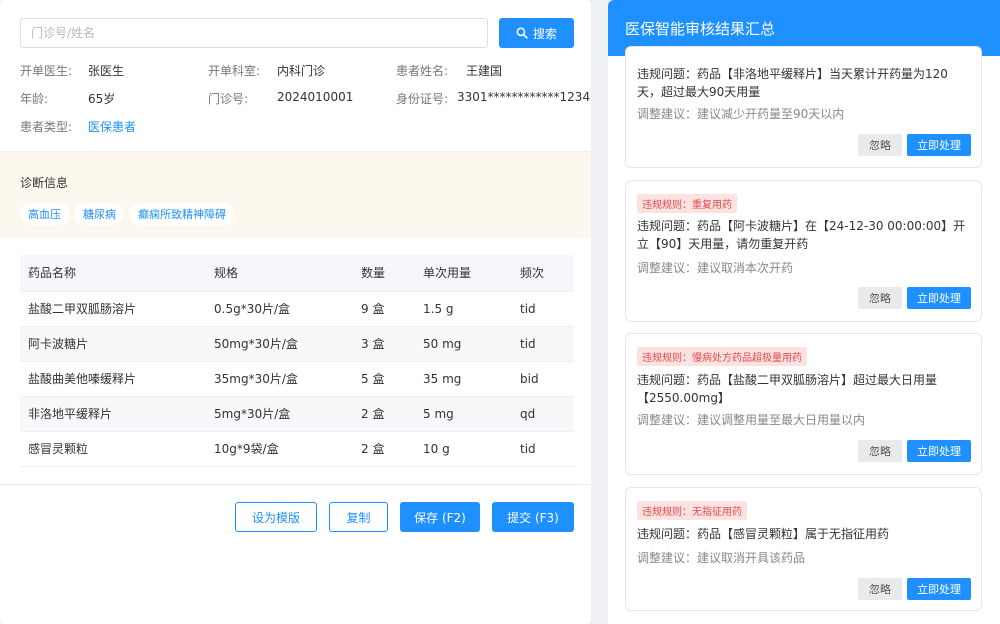 The width and height of the screenshot is (1000, 624). I want to click on id-value: 3301************1234, so click(524, 97).